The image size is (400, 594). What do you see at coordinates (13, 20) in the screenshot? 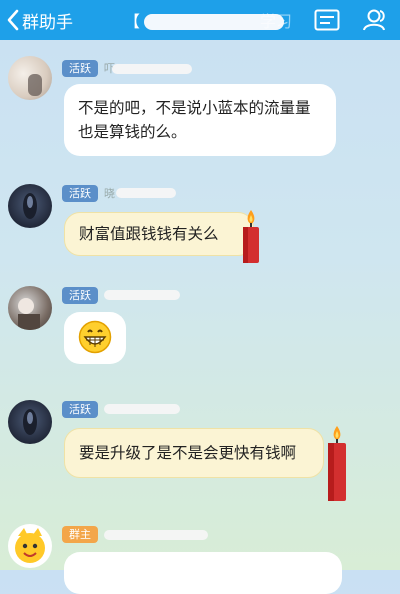
I see `chevron-left-icon` at bounding box center [13, 20].